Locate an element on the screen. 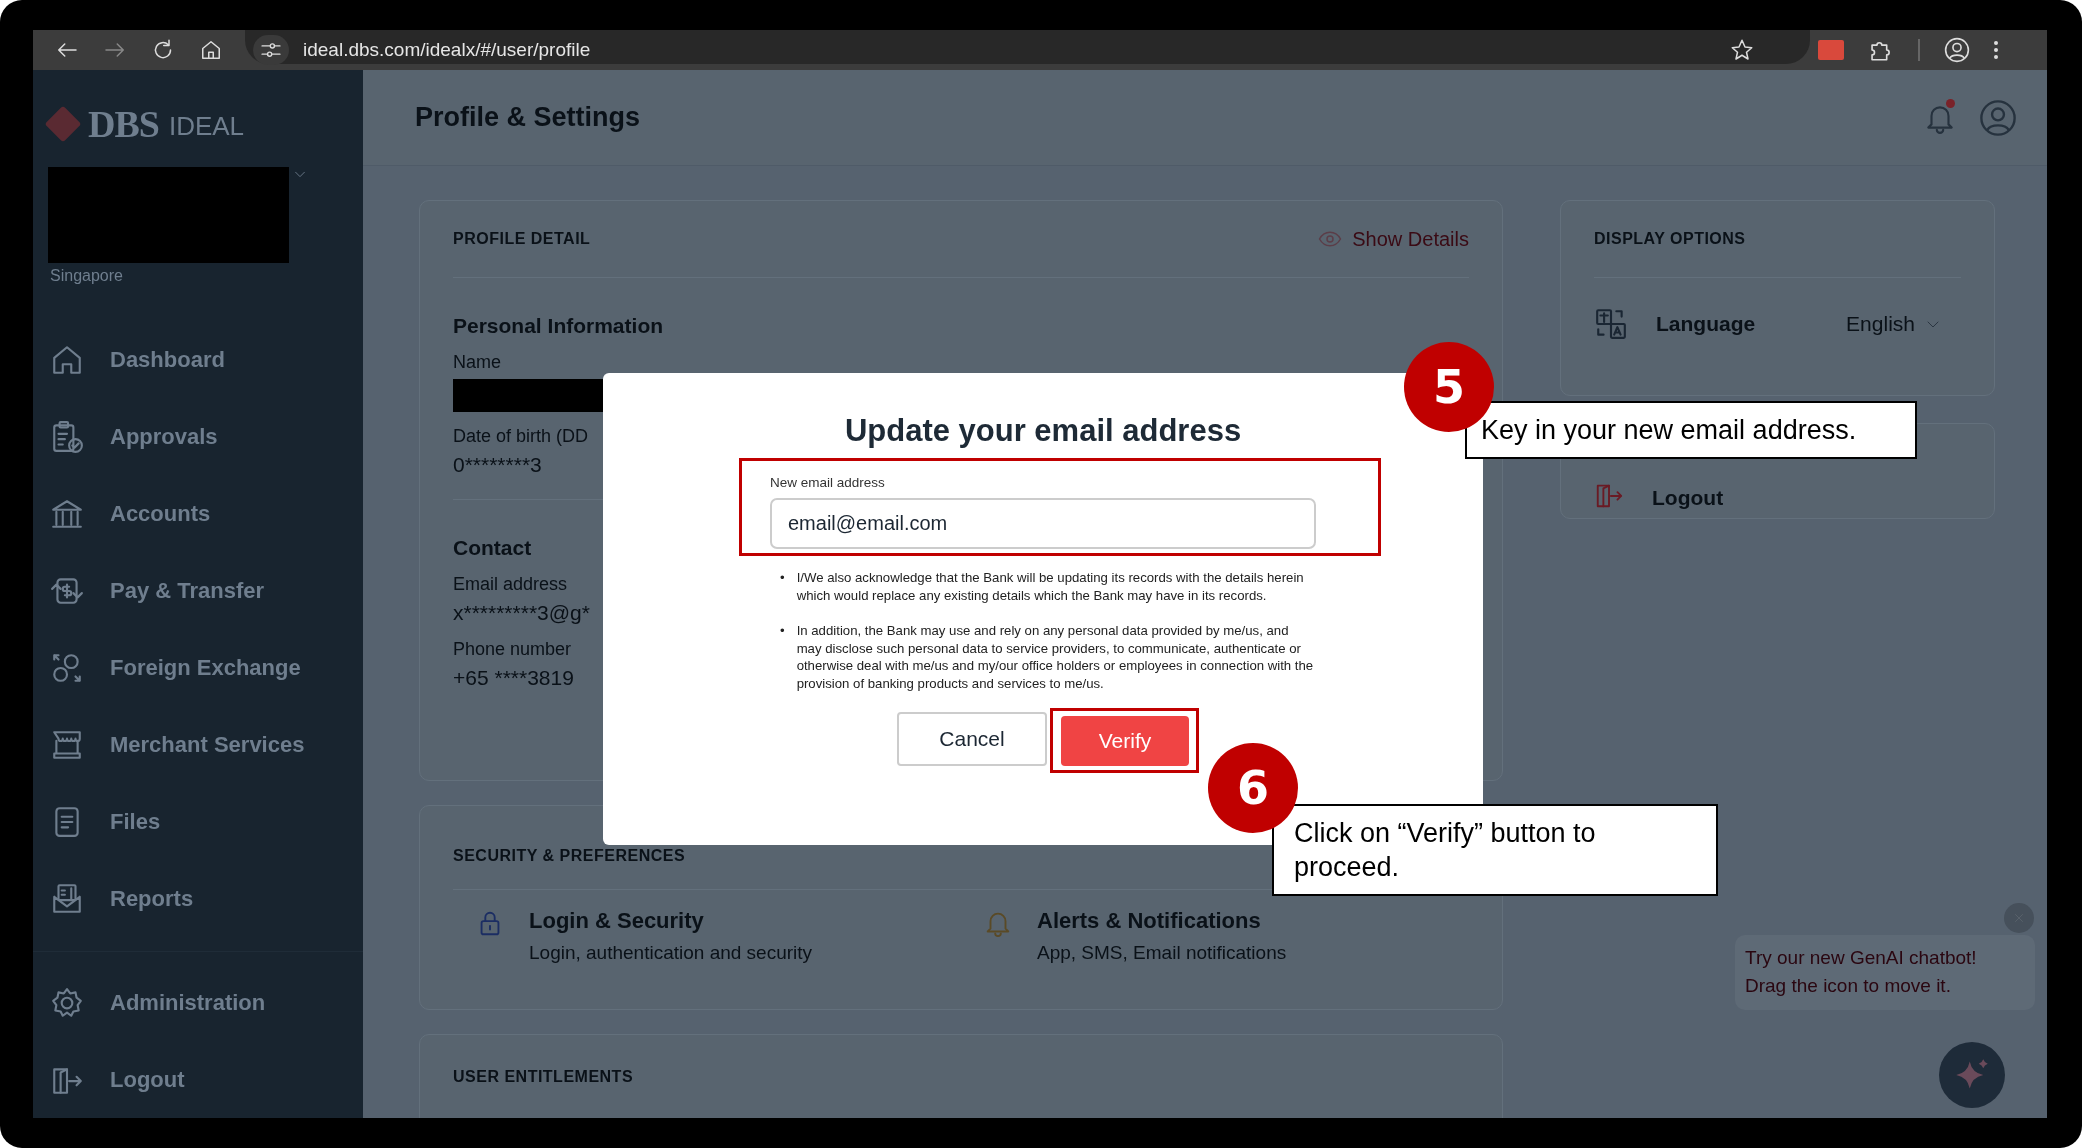 The width and height of the screenshot is (2082, 1148). field-label: New email address is located at coordinates (828, 482).